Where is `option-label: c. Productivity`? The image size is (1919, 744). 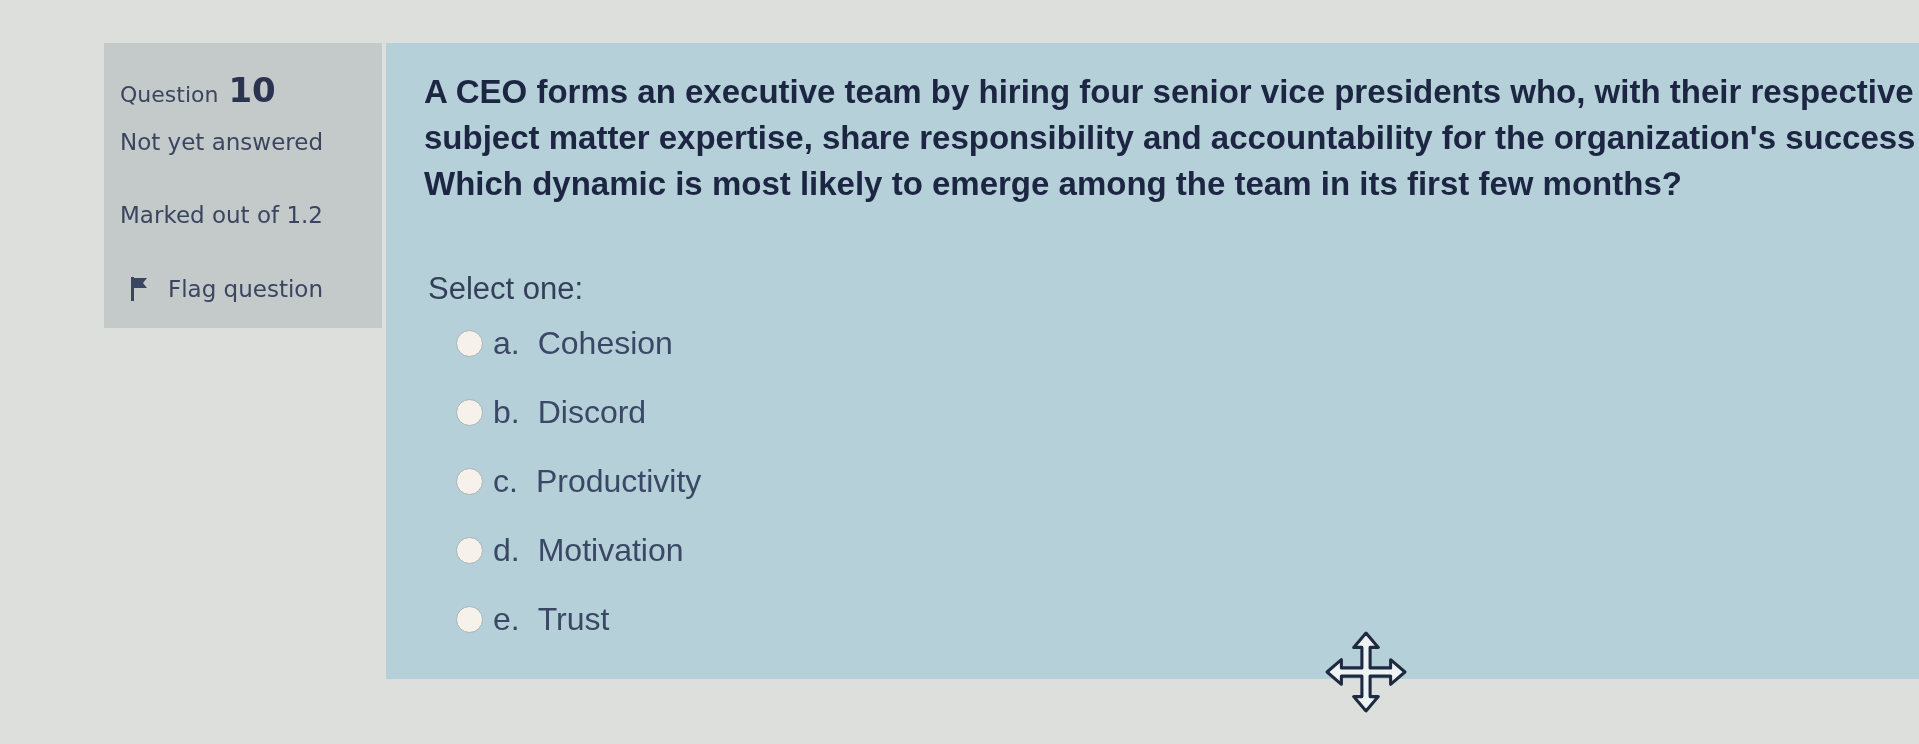 option-label: c. Productivity is located at coordinates (597, 481).